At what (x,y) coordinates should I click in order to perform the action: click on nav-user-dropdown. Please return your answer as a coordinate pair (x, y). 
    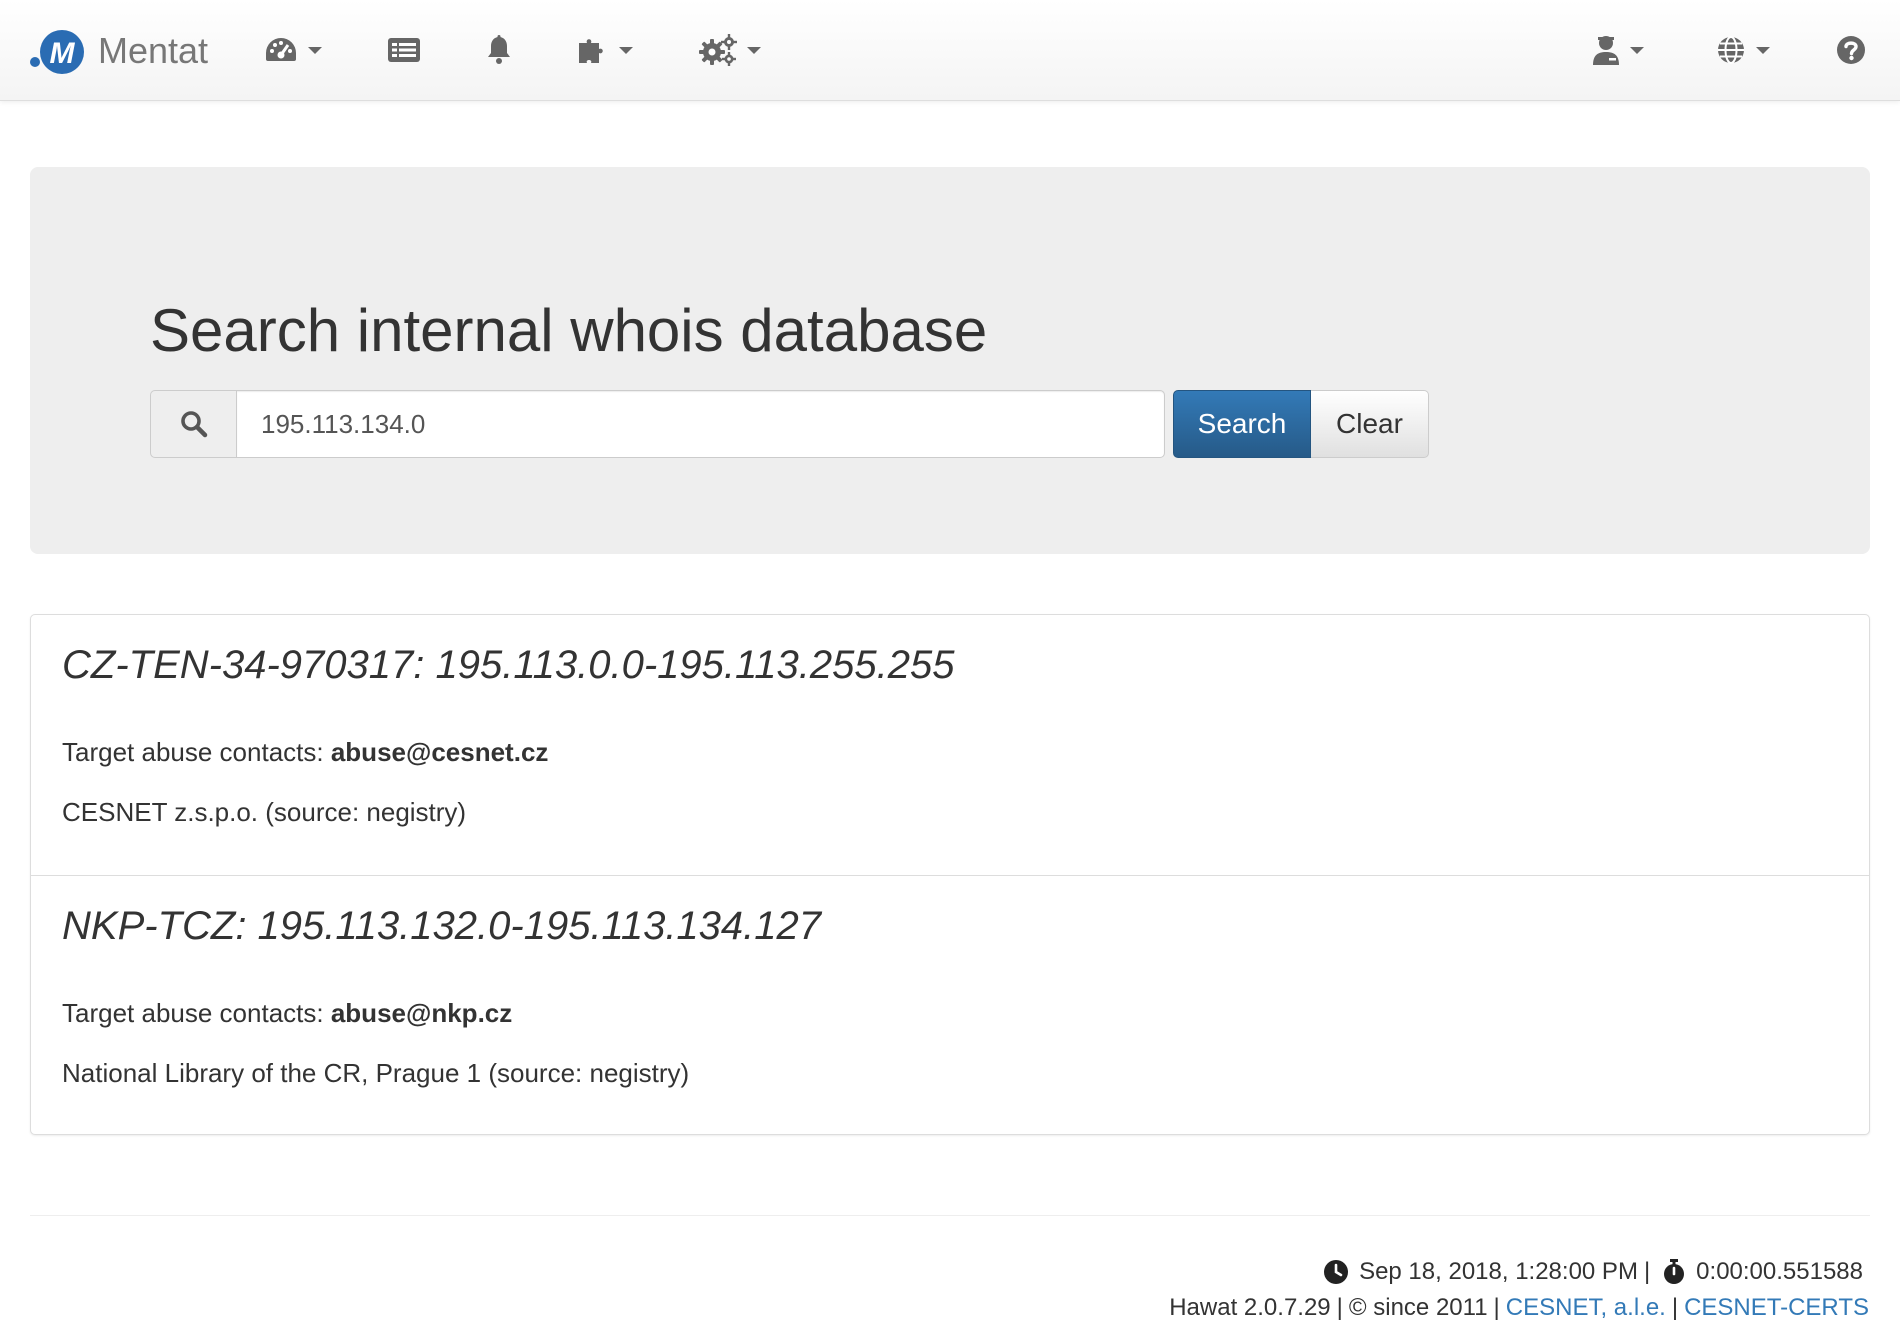
    Looking at the image, I should click on (1618, 50).